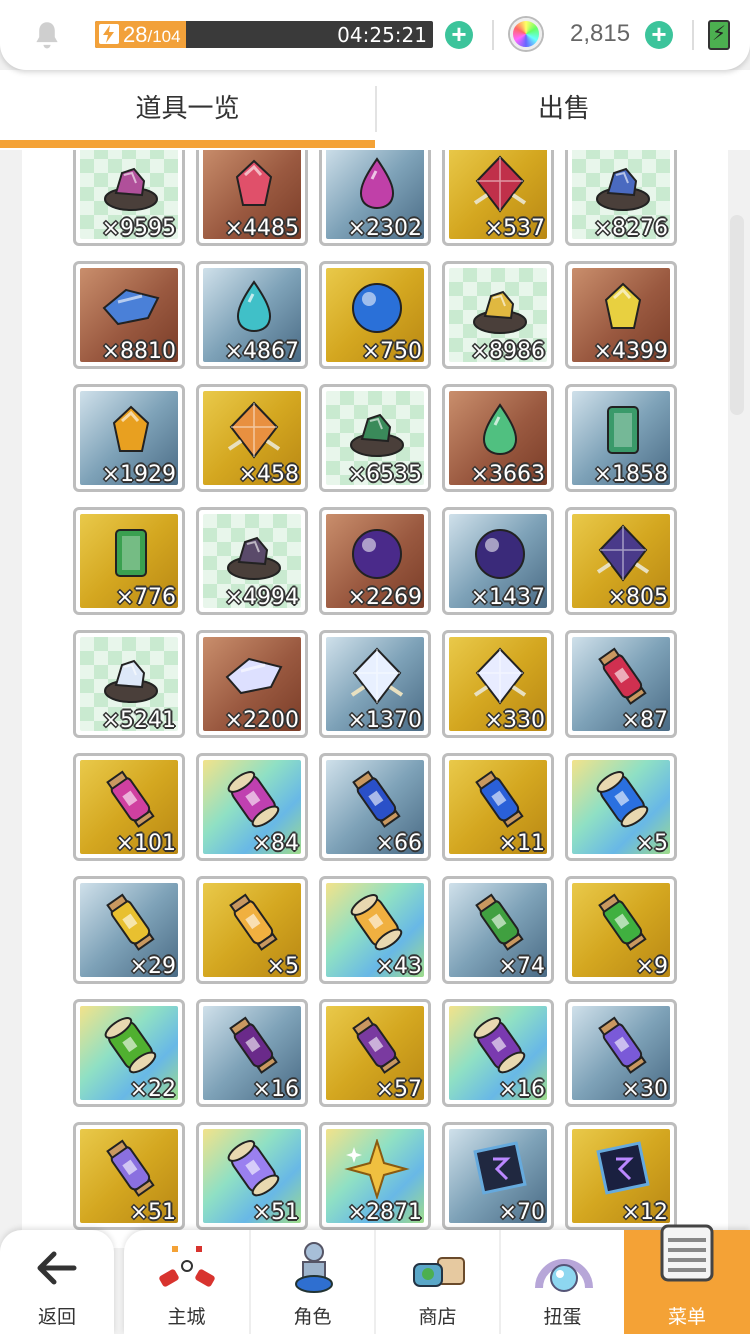 This screenshot has width=750, height=1334. What do you see at coordinates (152, 34) in the screenshot?
I see `stamina-value: 28/104` at bounding box center [152, 34].